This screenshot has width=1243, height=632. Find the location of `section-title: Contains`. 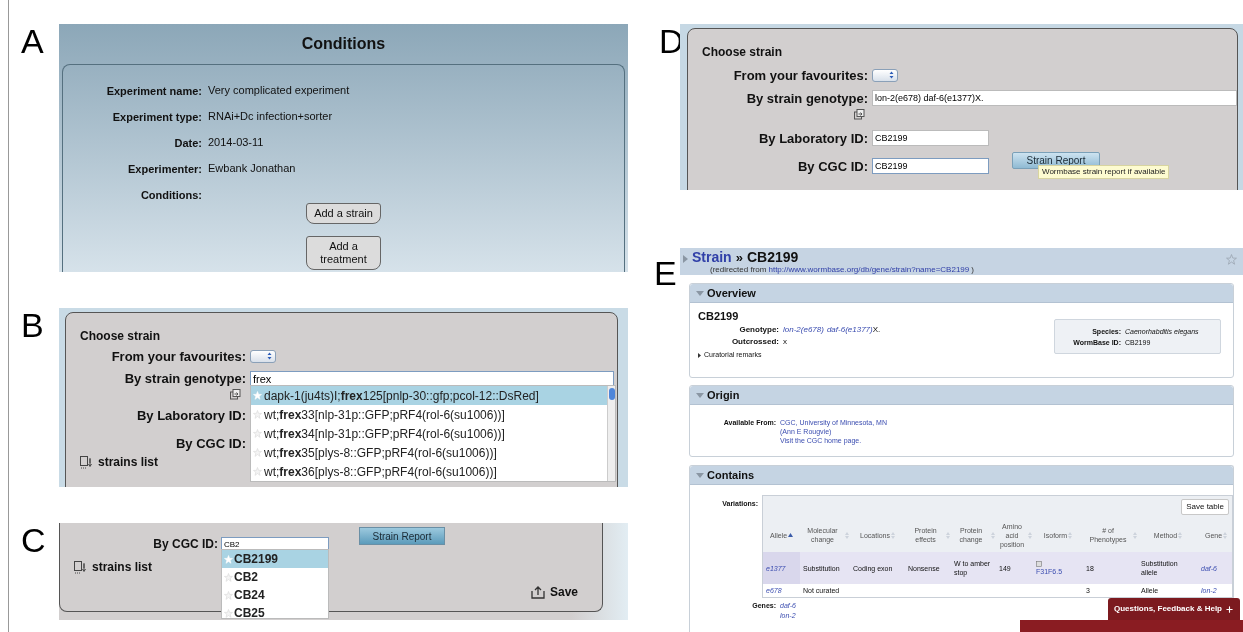

section-title: Contains is located at coordinates (731, 475).